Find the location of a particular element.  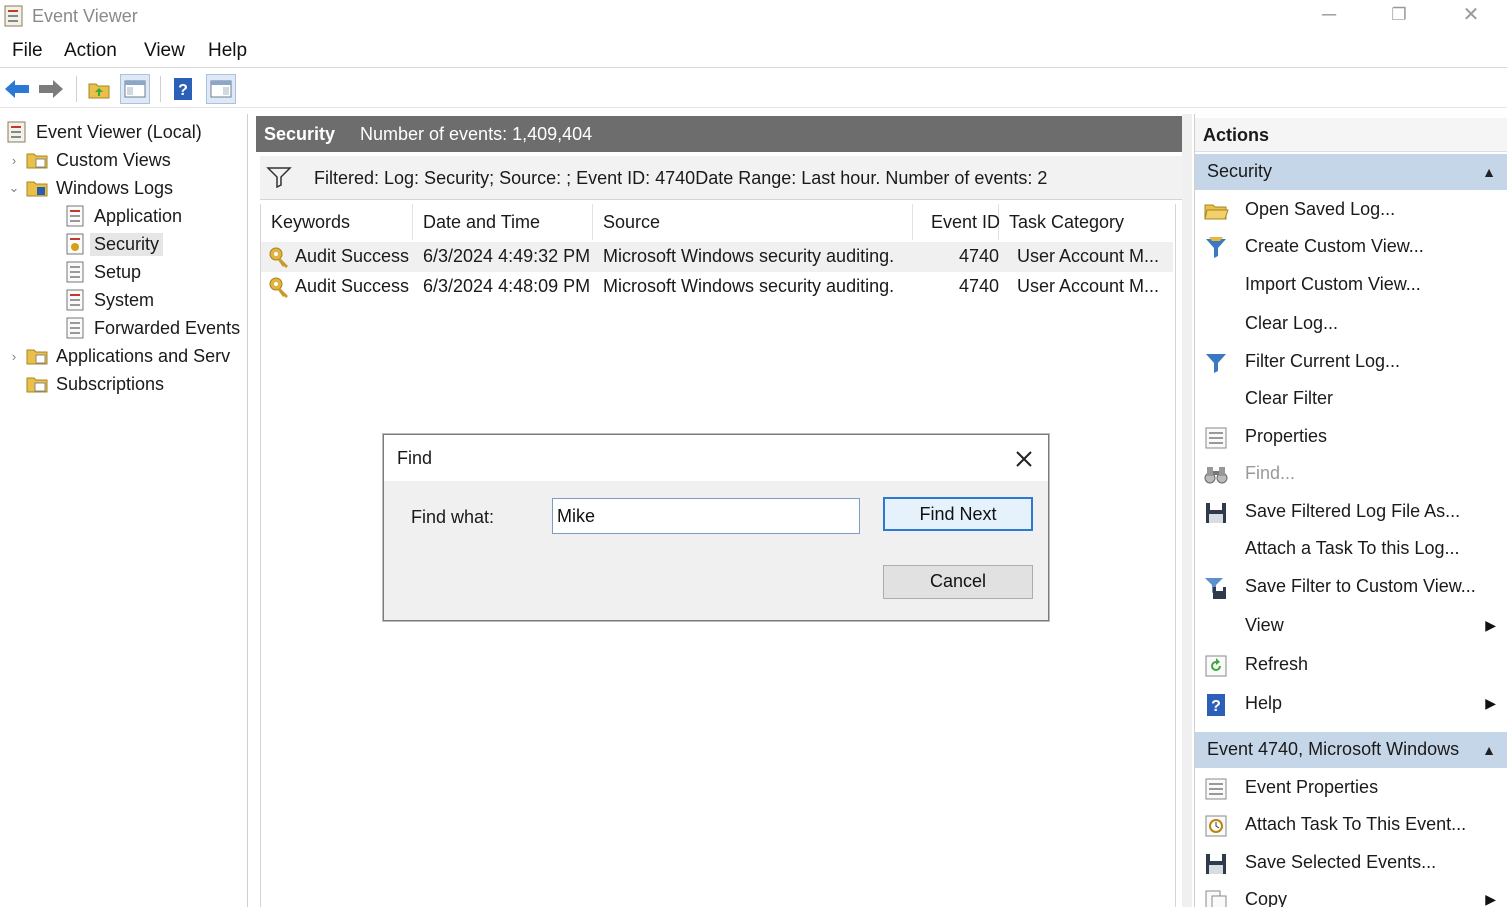

subscriptions-icon is located at coordinates (37, 385).